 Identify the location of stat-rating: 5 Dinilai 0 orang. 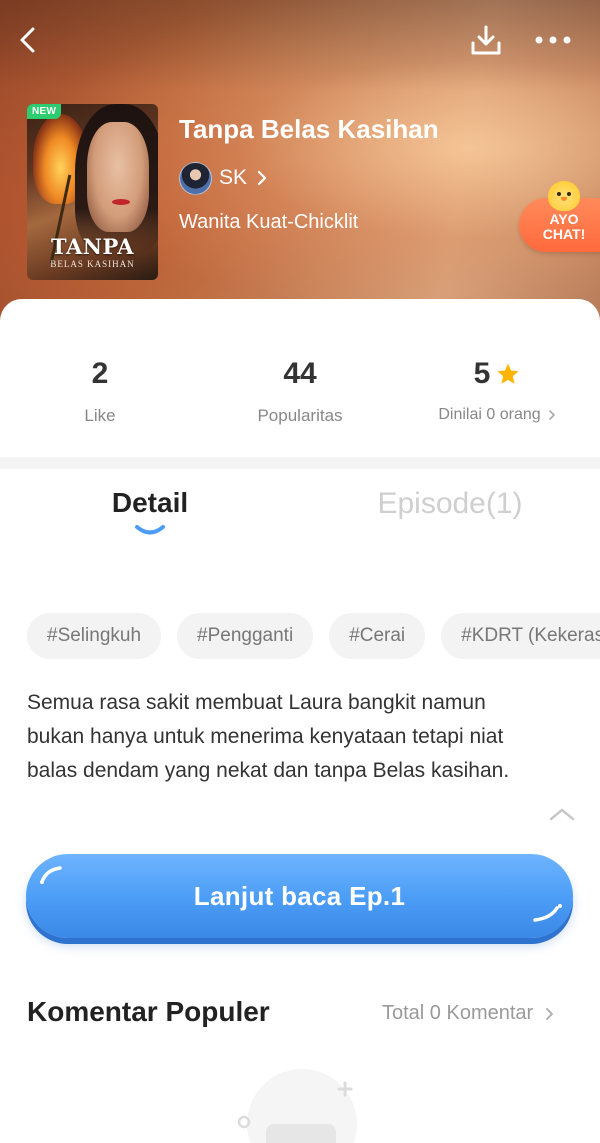
(497, 390).